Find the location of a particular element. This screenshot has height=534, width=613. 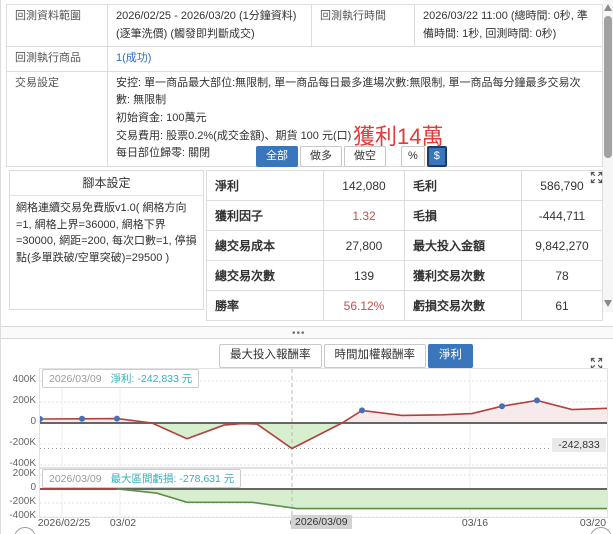

filter-tab-做多: 做多 is located at coordinates (321, 157).